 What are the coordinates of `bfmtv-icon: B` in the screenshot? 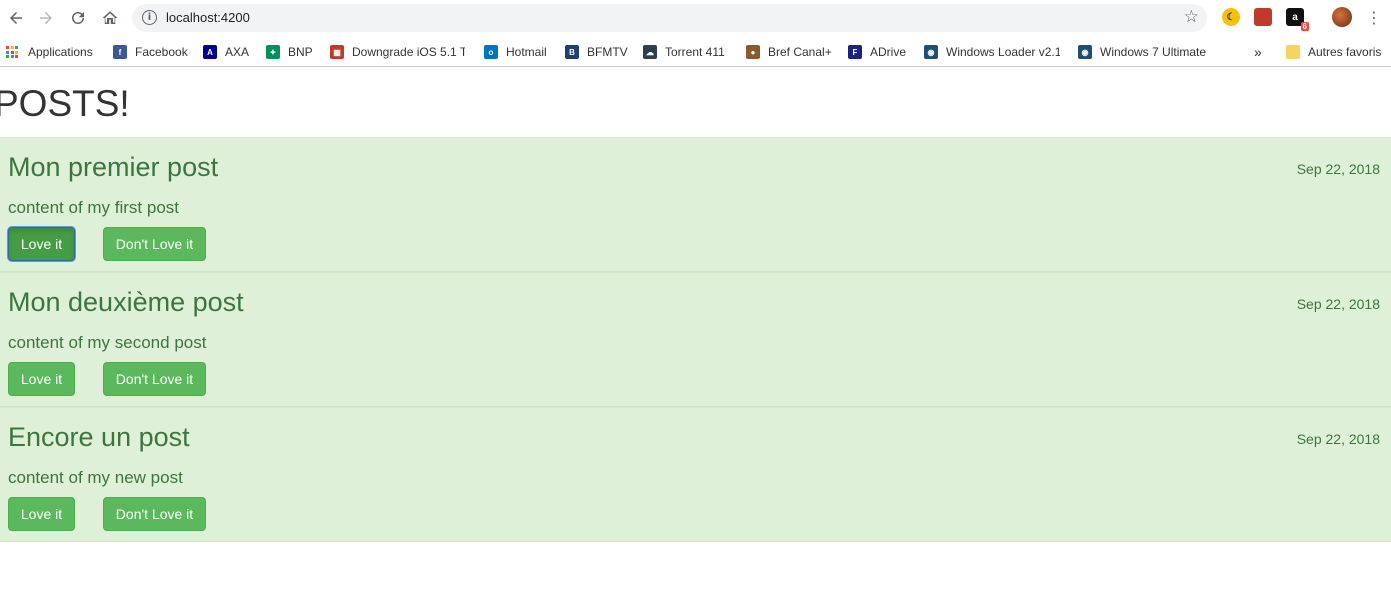 It's located at (572, 52).